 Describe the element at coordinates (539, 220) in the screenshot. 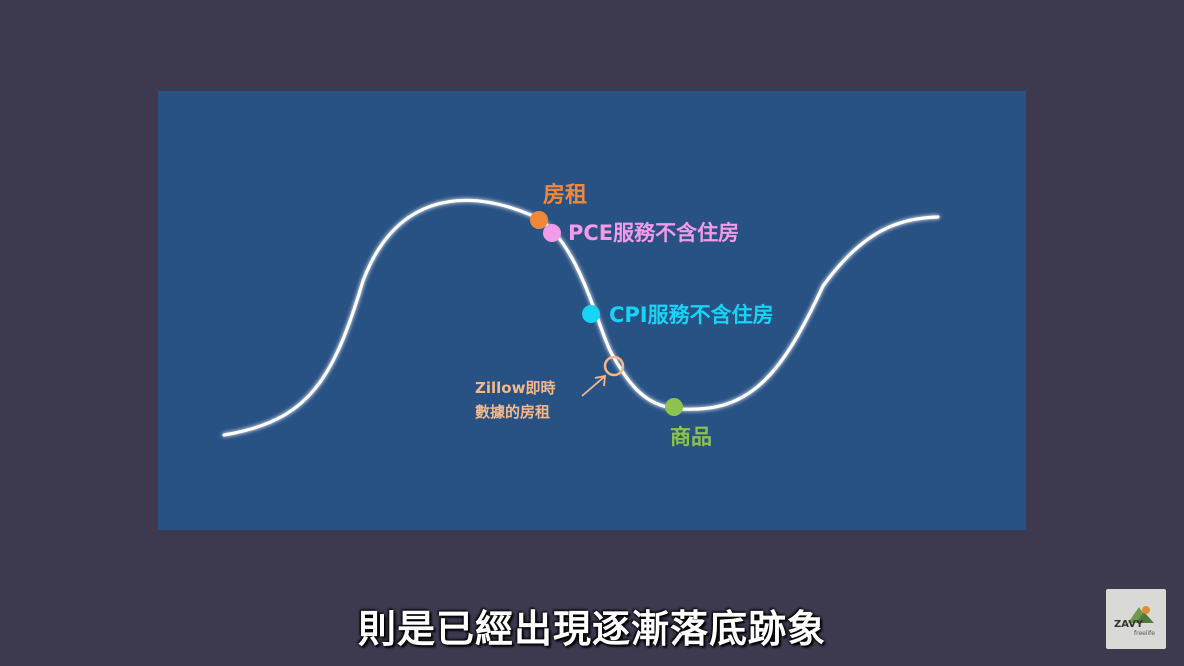

I see `rent-marker` at that location.